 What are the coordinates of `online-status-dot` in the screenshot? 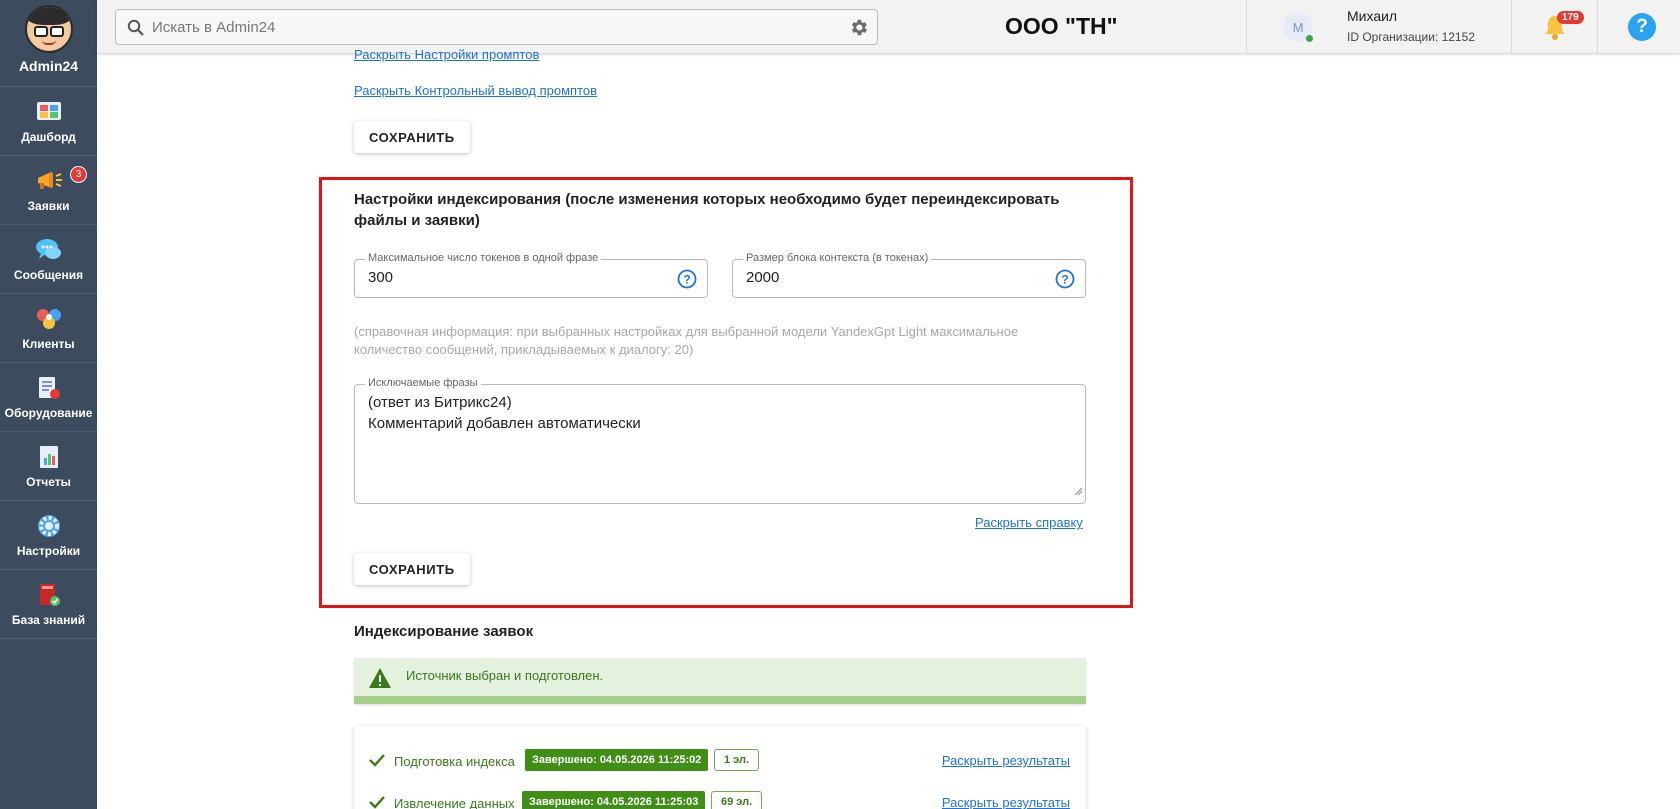 It's located at (1309, 38).